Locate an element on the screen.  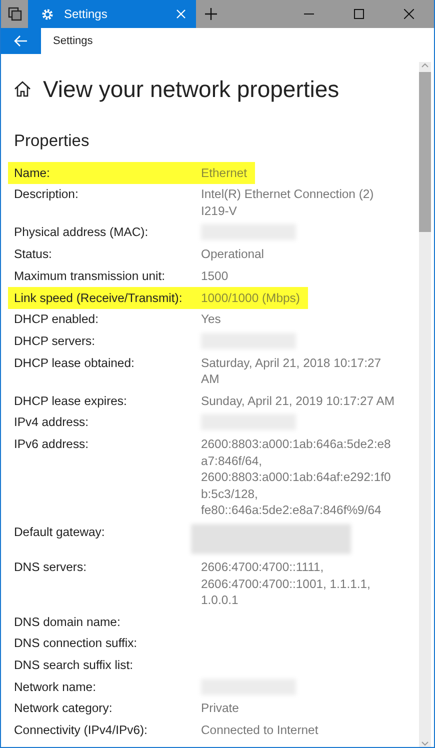
property-value: Connected to Internet is located at coordinates (260, 730).